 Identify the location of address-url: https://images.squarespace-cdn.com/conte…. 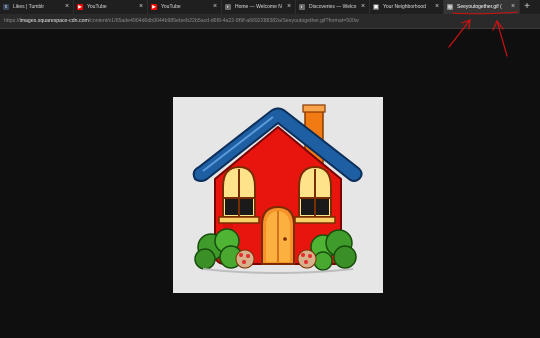
(181, 21).